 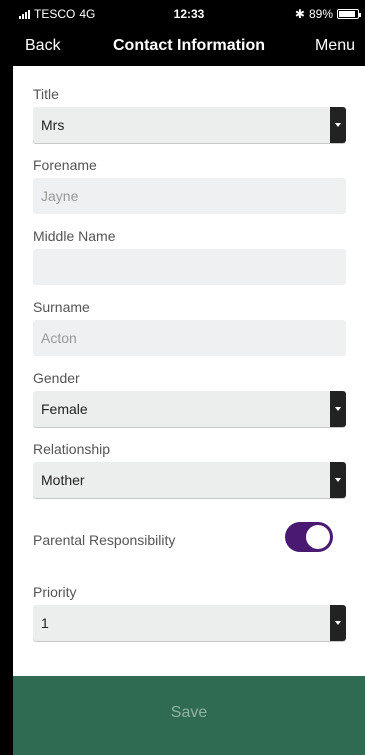 I want to click on toggle-knob, so click(x=318, y=537).